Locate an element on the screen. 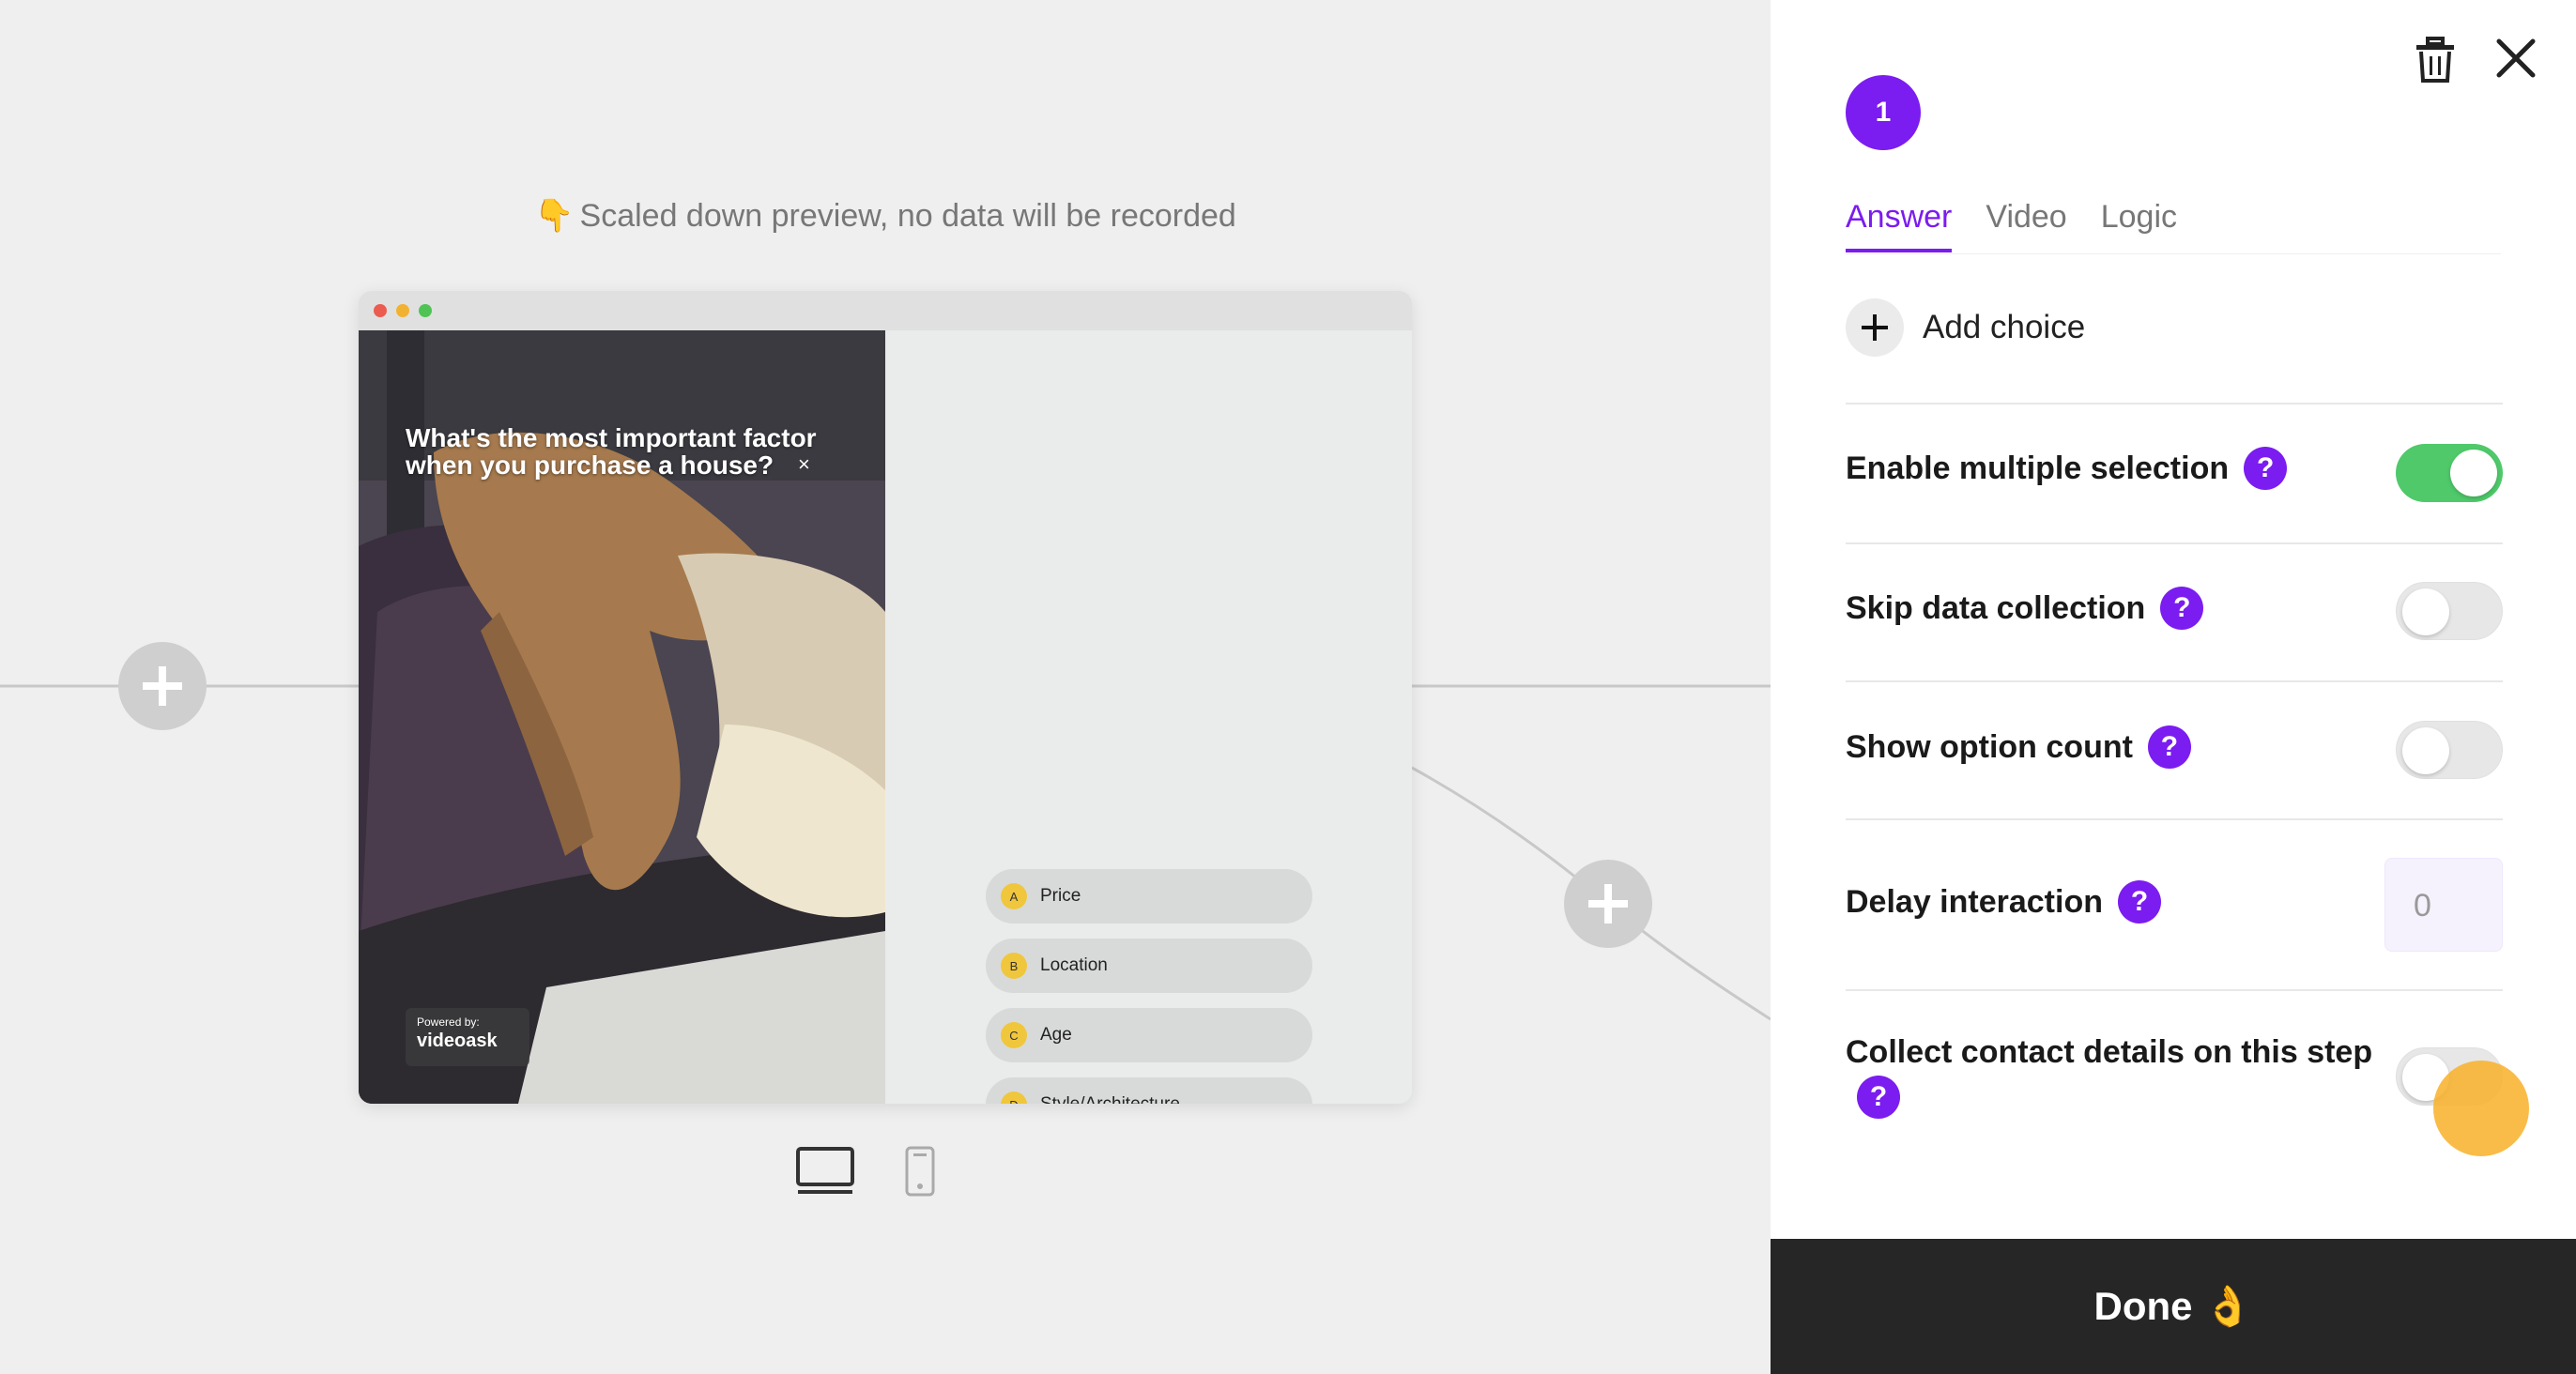 This screenshot has width=2576, height=1374. step-number-badge: 1 is located at coordinates (1884, 112).